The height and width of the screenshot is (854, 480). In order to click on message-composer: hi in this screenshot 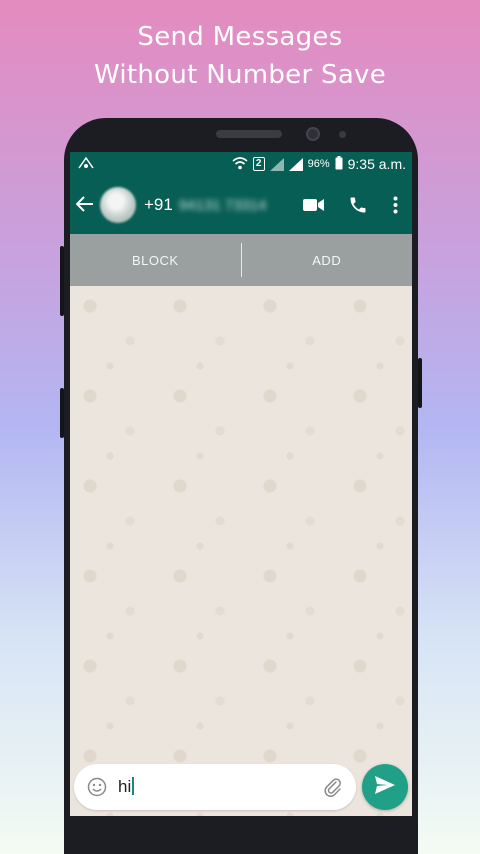, I will do `click(215, 787)`.